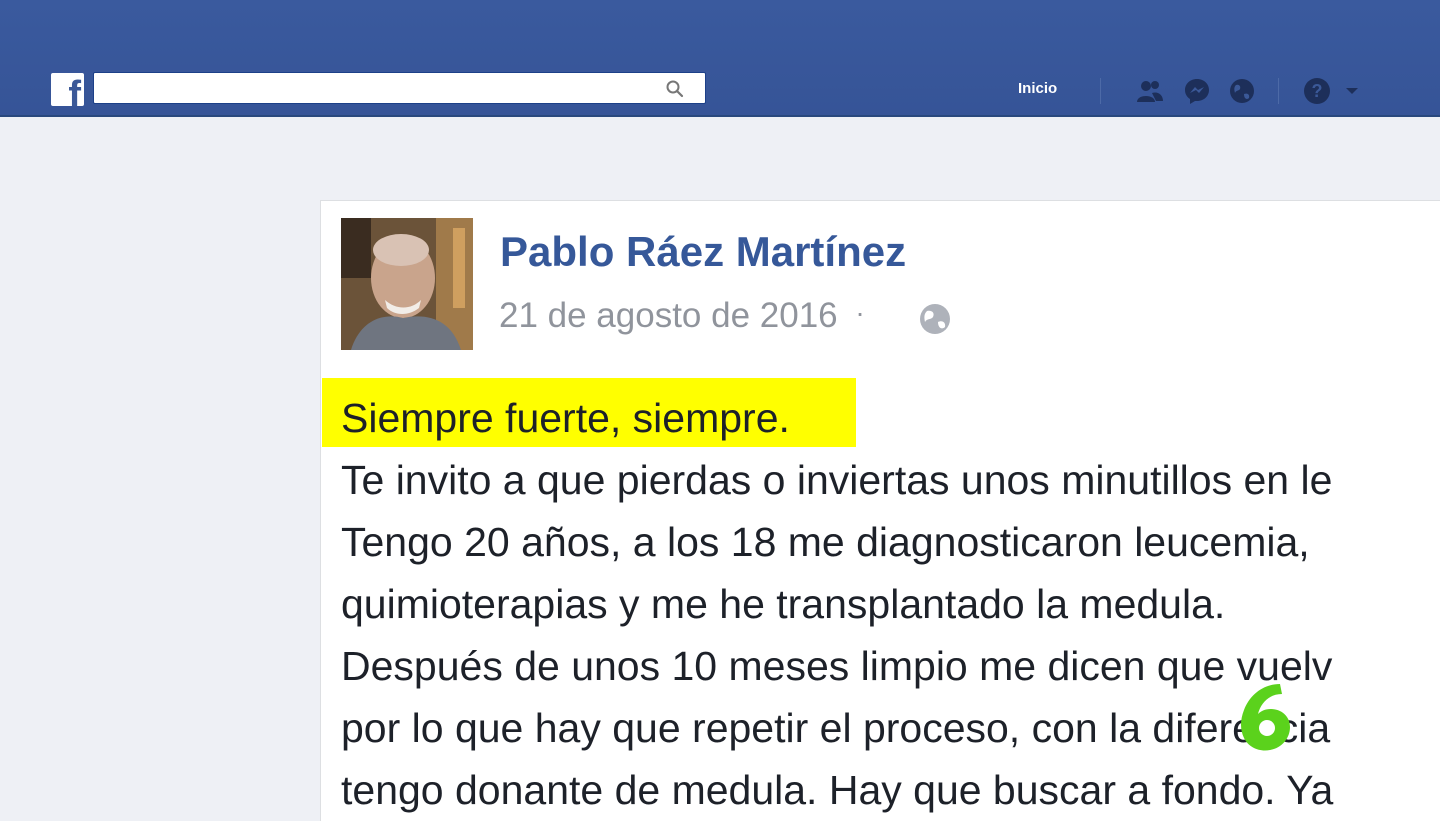  I want to click on facebook-logo-letter: f, so click(74, 90).